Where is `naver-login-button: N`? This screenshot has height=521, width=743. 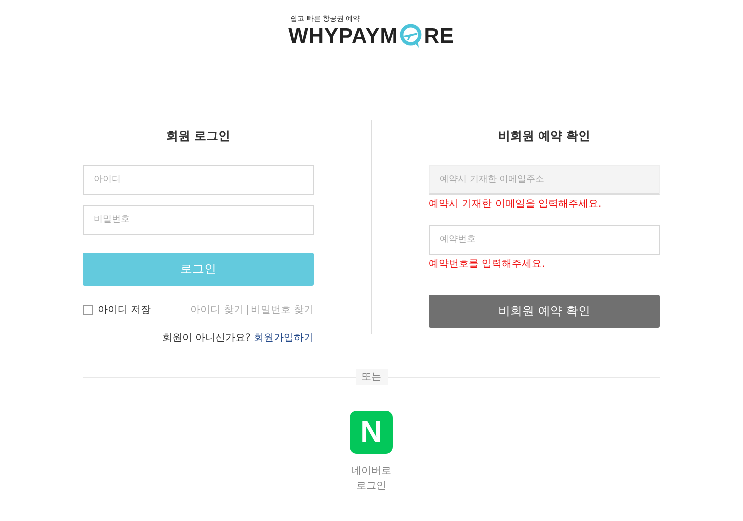
naver-login-button: N is located at coordinates (371, 432).